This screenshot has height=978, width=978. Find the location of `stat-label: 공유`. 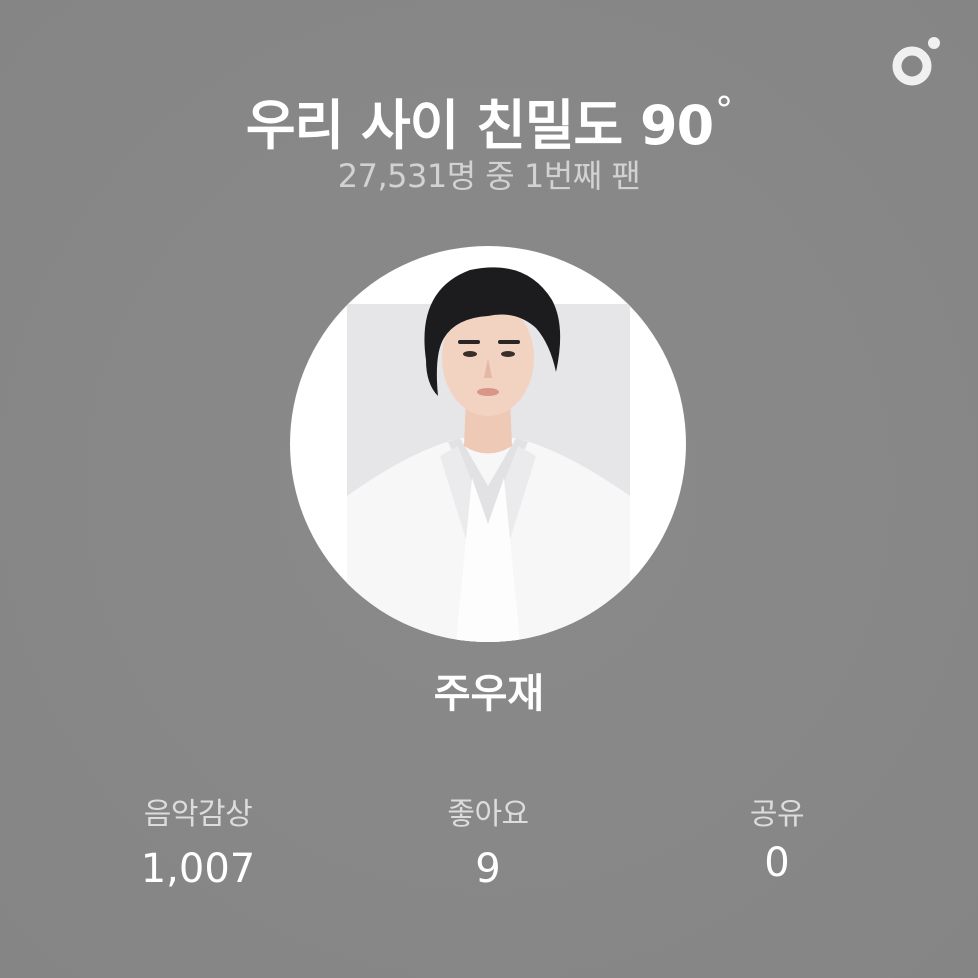

stat-label: 공유 is located at coordinates (777, 814).